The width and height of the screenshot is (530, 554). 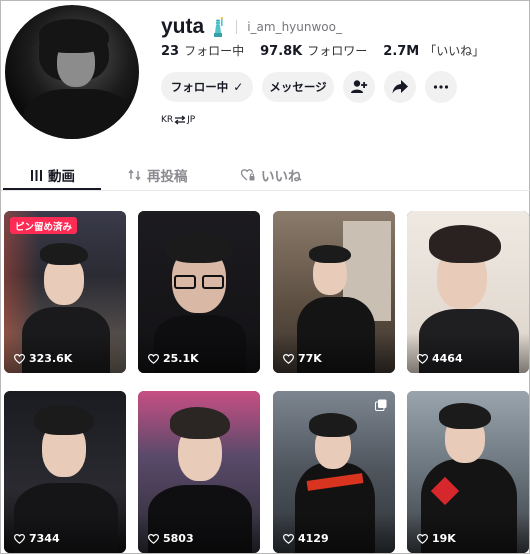 What do you see at coordinates (52, 189) in the screenshot?
I see `active-tab-indicator` at bounding box center [52, 189].